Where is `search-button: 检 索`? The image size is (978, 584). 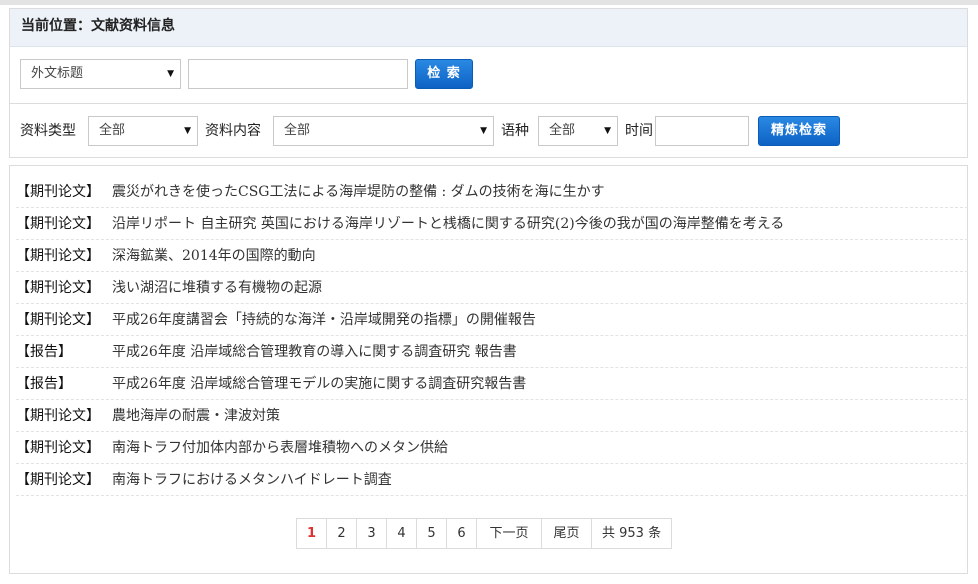
search-button: 检 索 is located at coordinates (444, 74).